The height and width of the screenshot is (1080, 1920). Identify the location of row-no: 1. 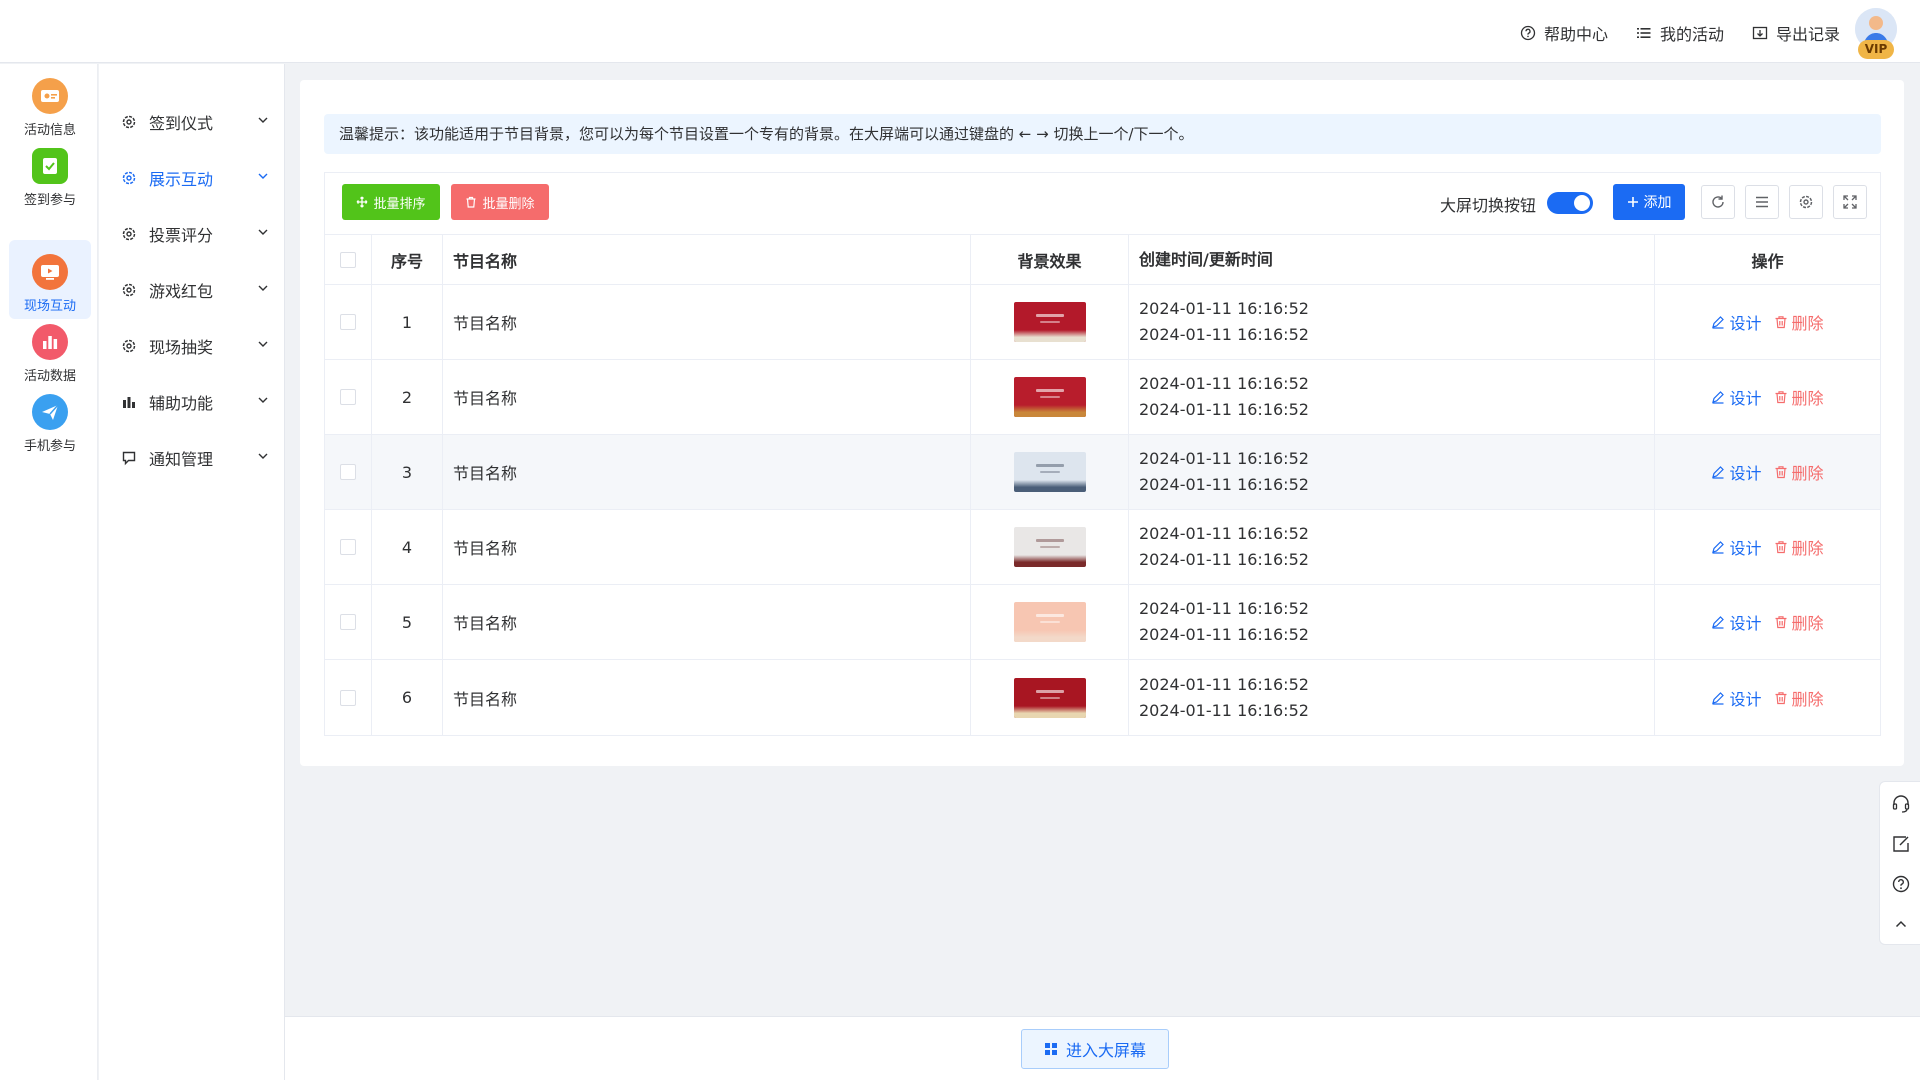
(407, 322).